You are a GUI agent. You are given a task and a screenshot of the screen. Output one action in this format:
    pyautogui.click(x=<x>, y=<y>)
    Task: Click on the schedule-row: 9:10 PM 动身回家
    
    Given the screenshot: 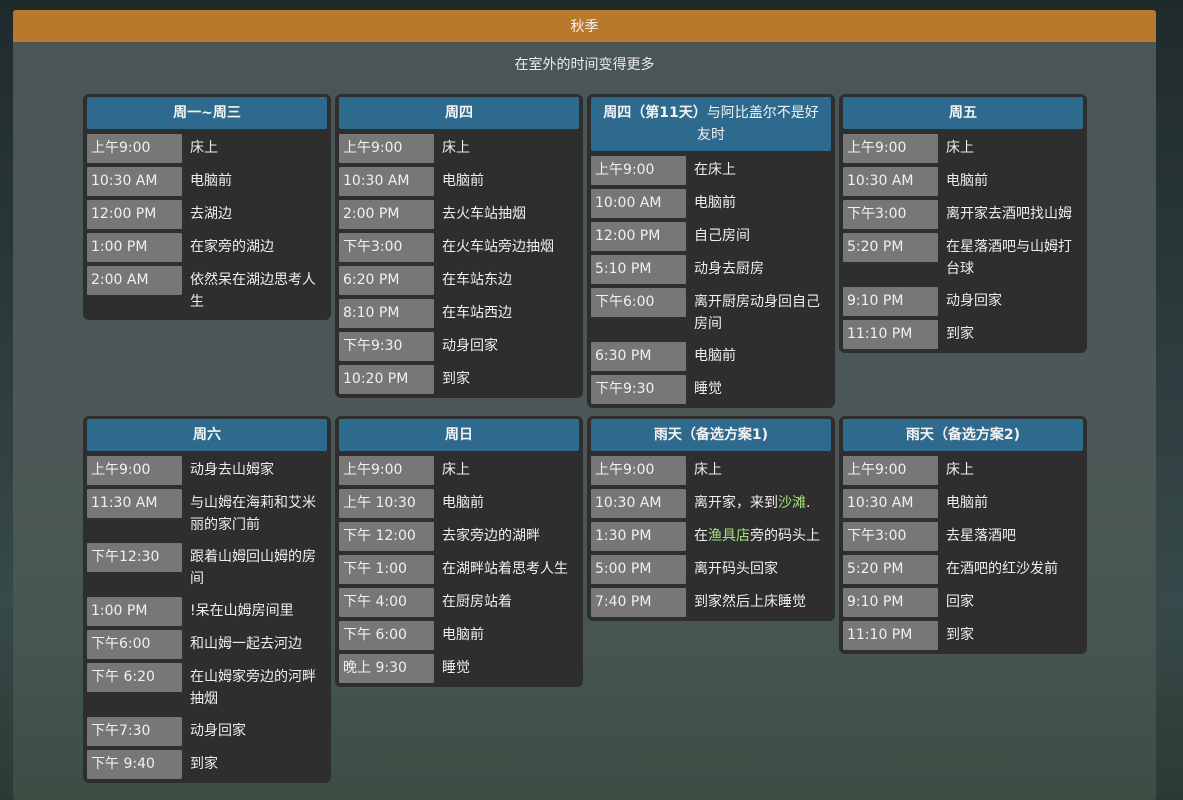 What is the action you would take?
    pyautogui.click(x=963, y=301)
    